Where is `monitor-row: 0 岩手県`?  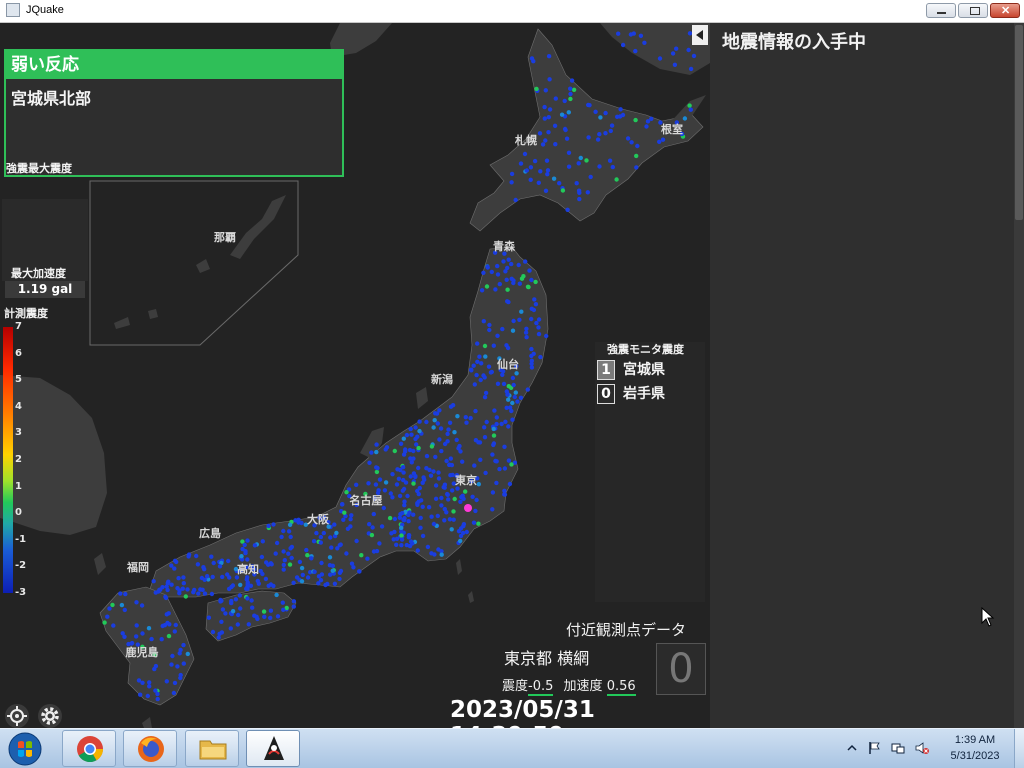 monitor-row: 0 岩手県 is located at coordinates (650, 395).